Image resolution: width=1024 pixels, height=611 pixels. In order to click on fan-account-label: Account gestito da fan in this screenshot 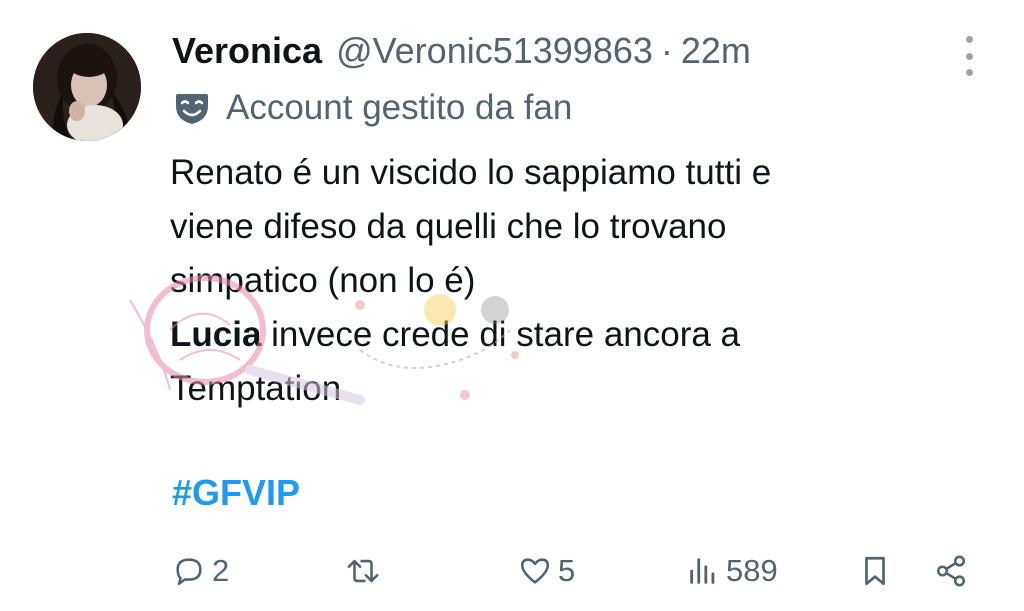, I will do `click(399, 107)`.